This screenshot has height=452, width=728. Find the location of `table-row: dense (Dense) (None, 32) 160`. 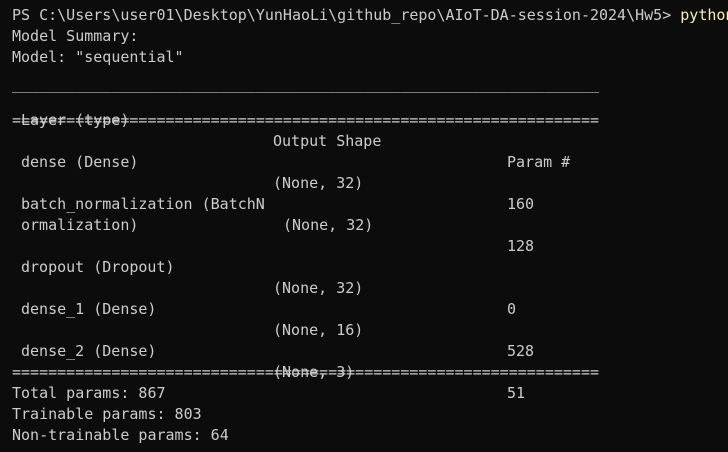

table-row: dense (Dense) (None, 32) 160 is located at coordinates (312, 172).